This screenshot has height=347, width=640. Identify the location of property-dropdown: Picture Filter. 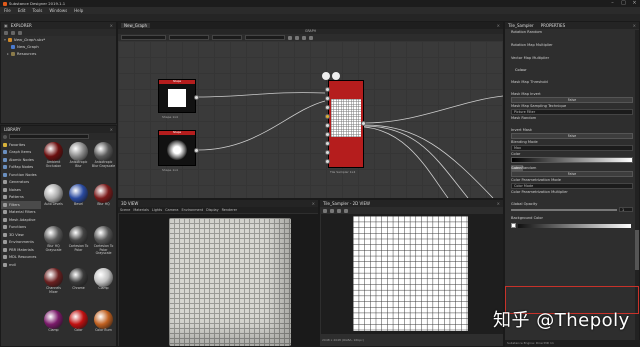
(572, 112).